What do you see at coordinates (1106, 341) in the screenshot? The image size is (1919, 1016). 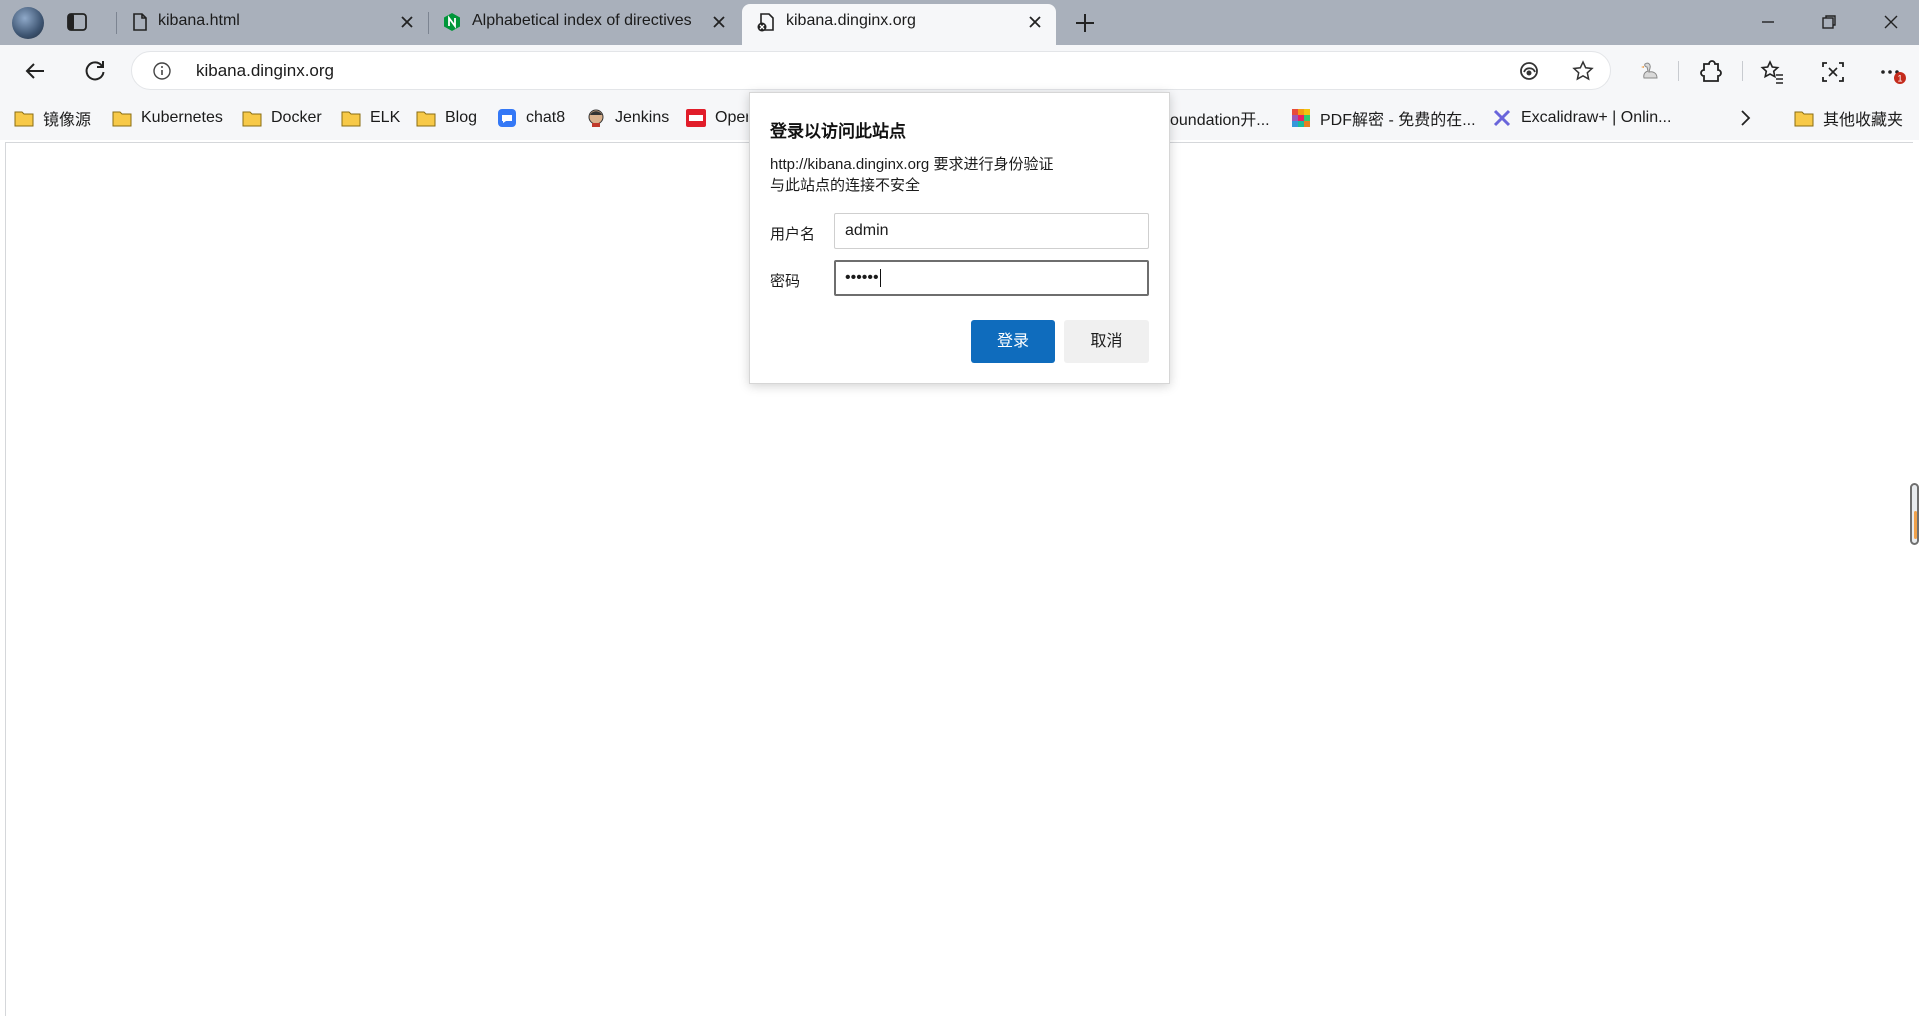 I see `cancel-button: 取消` at bounding box center [1106, 341].